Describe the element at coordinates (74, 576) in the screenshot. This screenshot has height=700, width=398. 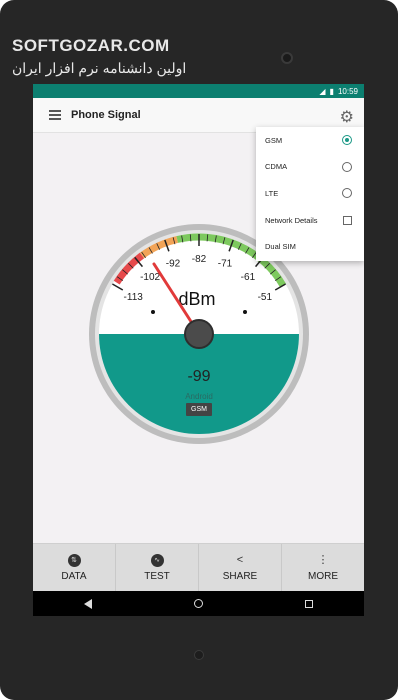
I see `data-label: DATA` at that location.